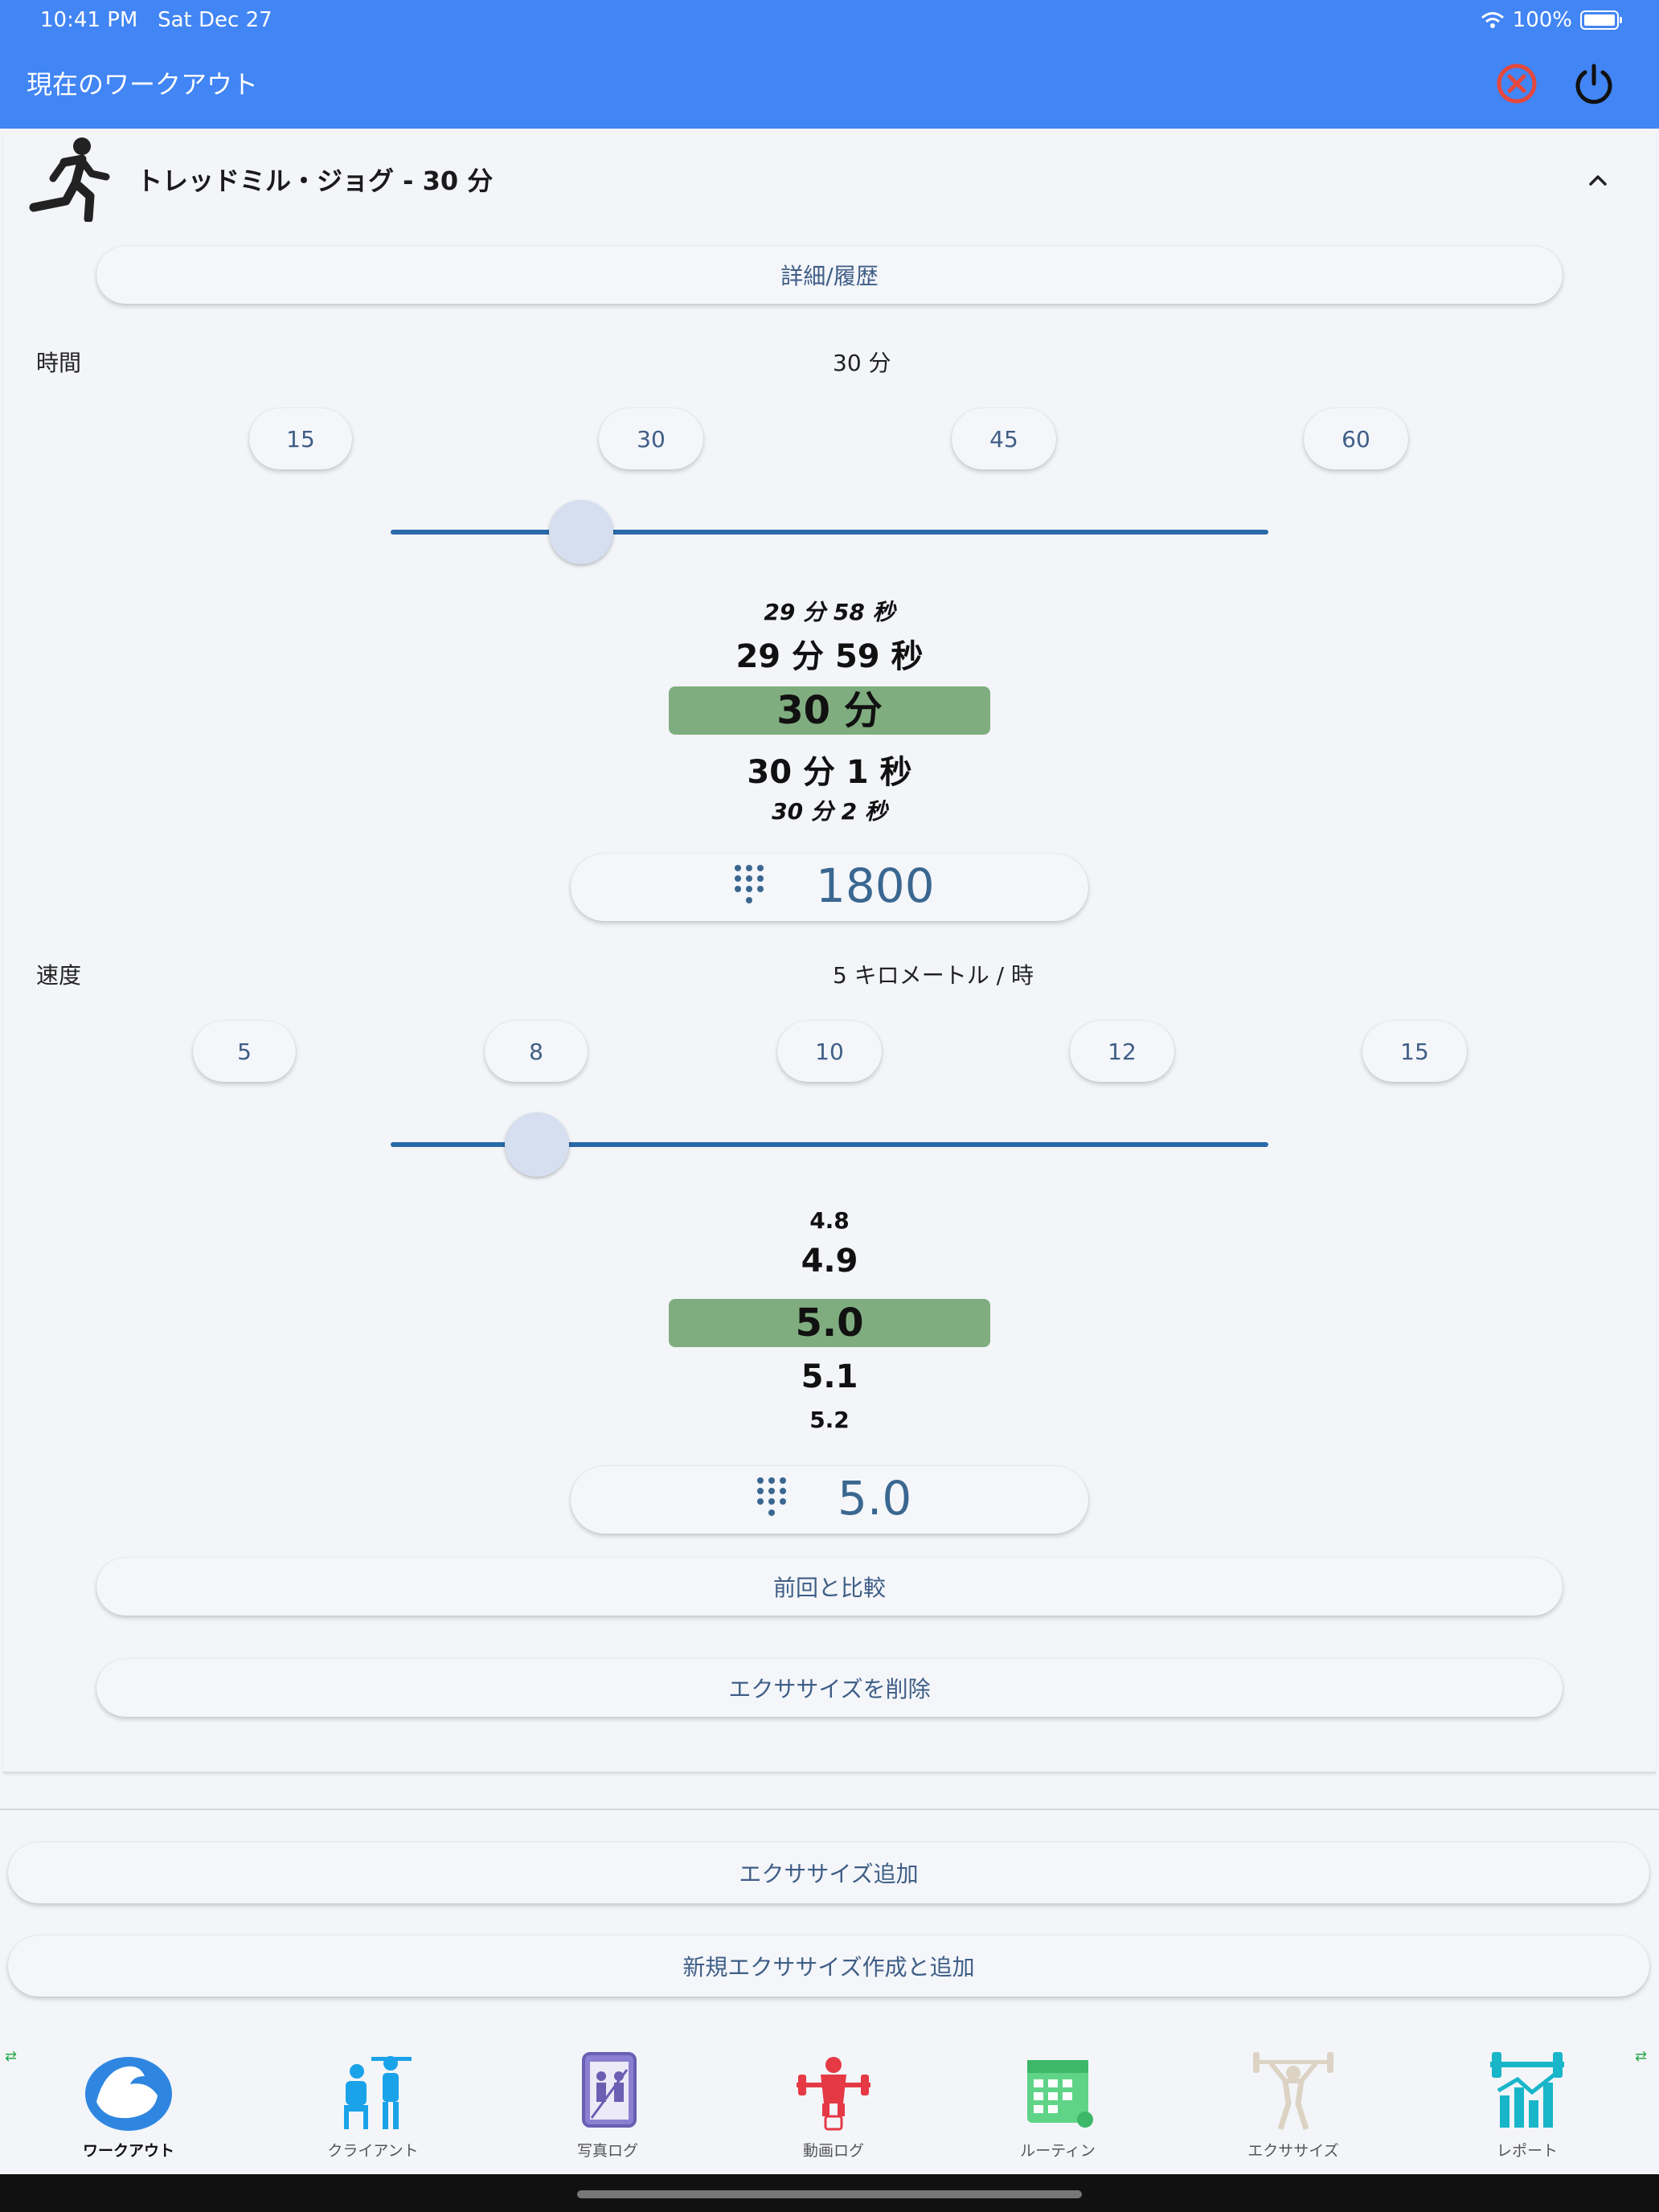 This screenshot has height=2212, width=1659. I want to click on speed-wheel-item: 5.1, so click(829, 1376).